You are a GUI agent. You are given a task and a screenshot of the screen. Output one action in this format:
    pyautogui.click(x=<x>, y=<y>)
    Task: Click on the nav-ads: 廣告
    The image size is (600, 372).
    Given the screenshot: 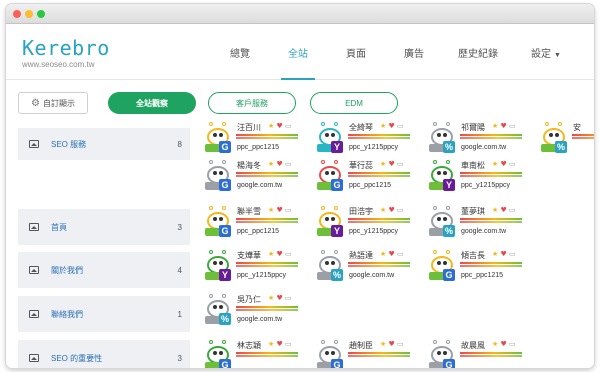 What is the action you would take?
    pyautogui.click(x=414, y=52)
    